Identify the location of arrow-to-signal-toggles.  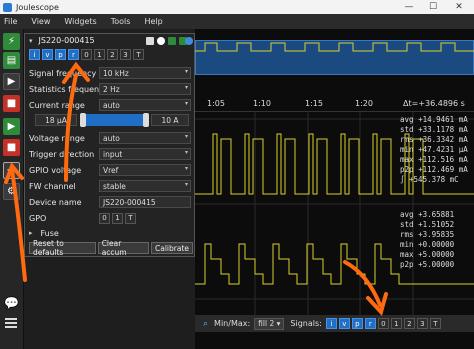
(71, 127).